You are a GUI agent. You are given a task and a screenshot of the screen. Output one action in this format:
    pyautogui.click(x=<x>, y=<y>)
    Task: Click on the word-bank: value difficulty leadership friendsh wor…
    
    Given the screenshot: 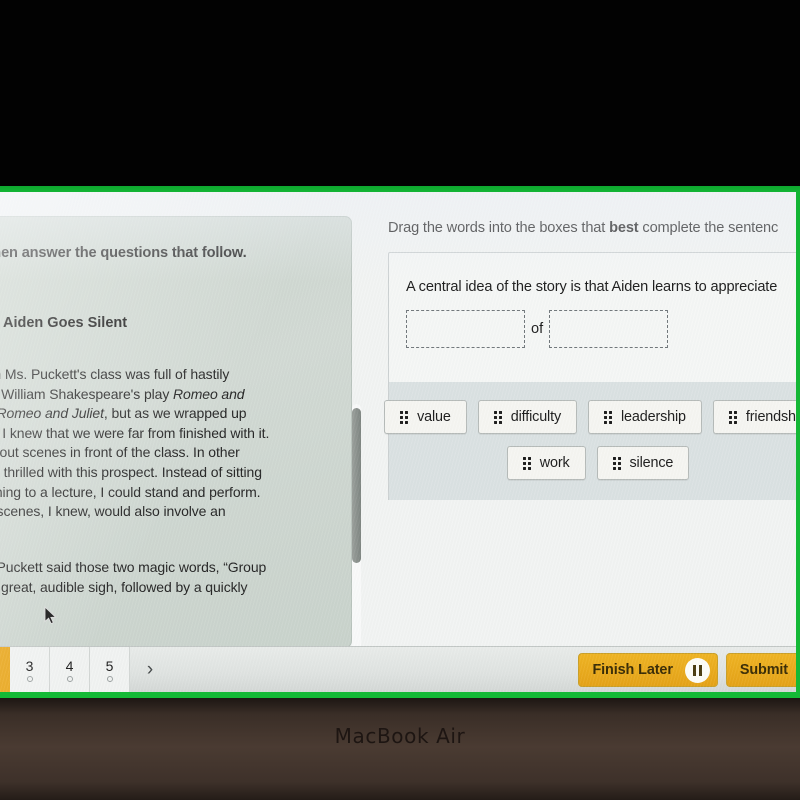 What is the action you would take?
    pyautogui.click(x=590, y=441)
    